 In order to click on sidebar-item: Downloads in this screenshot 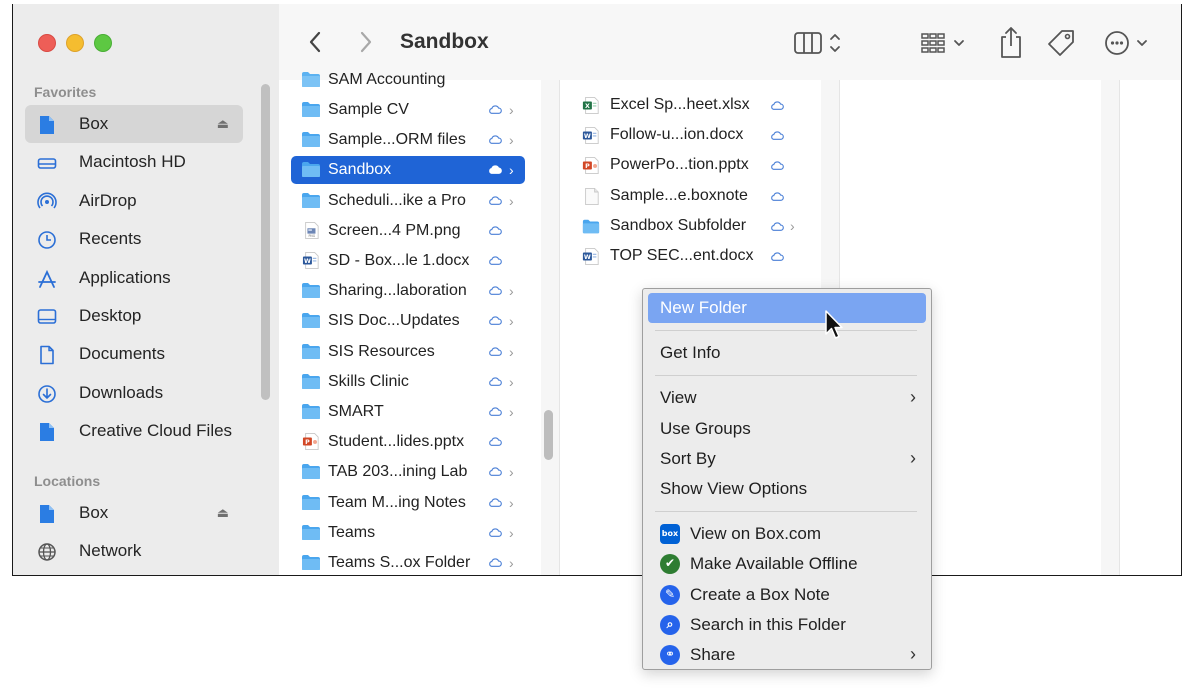, I will do `click(134, 393)`.